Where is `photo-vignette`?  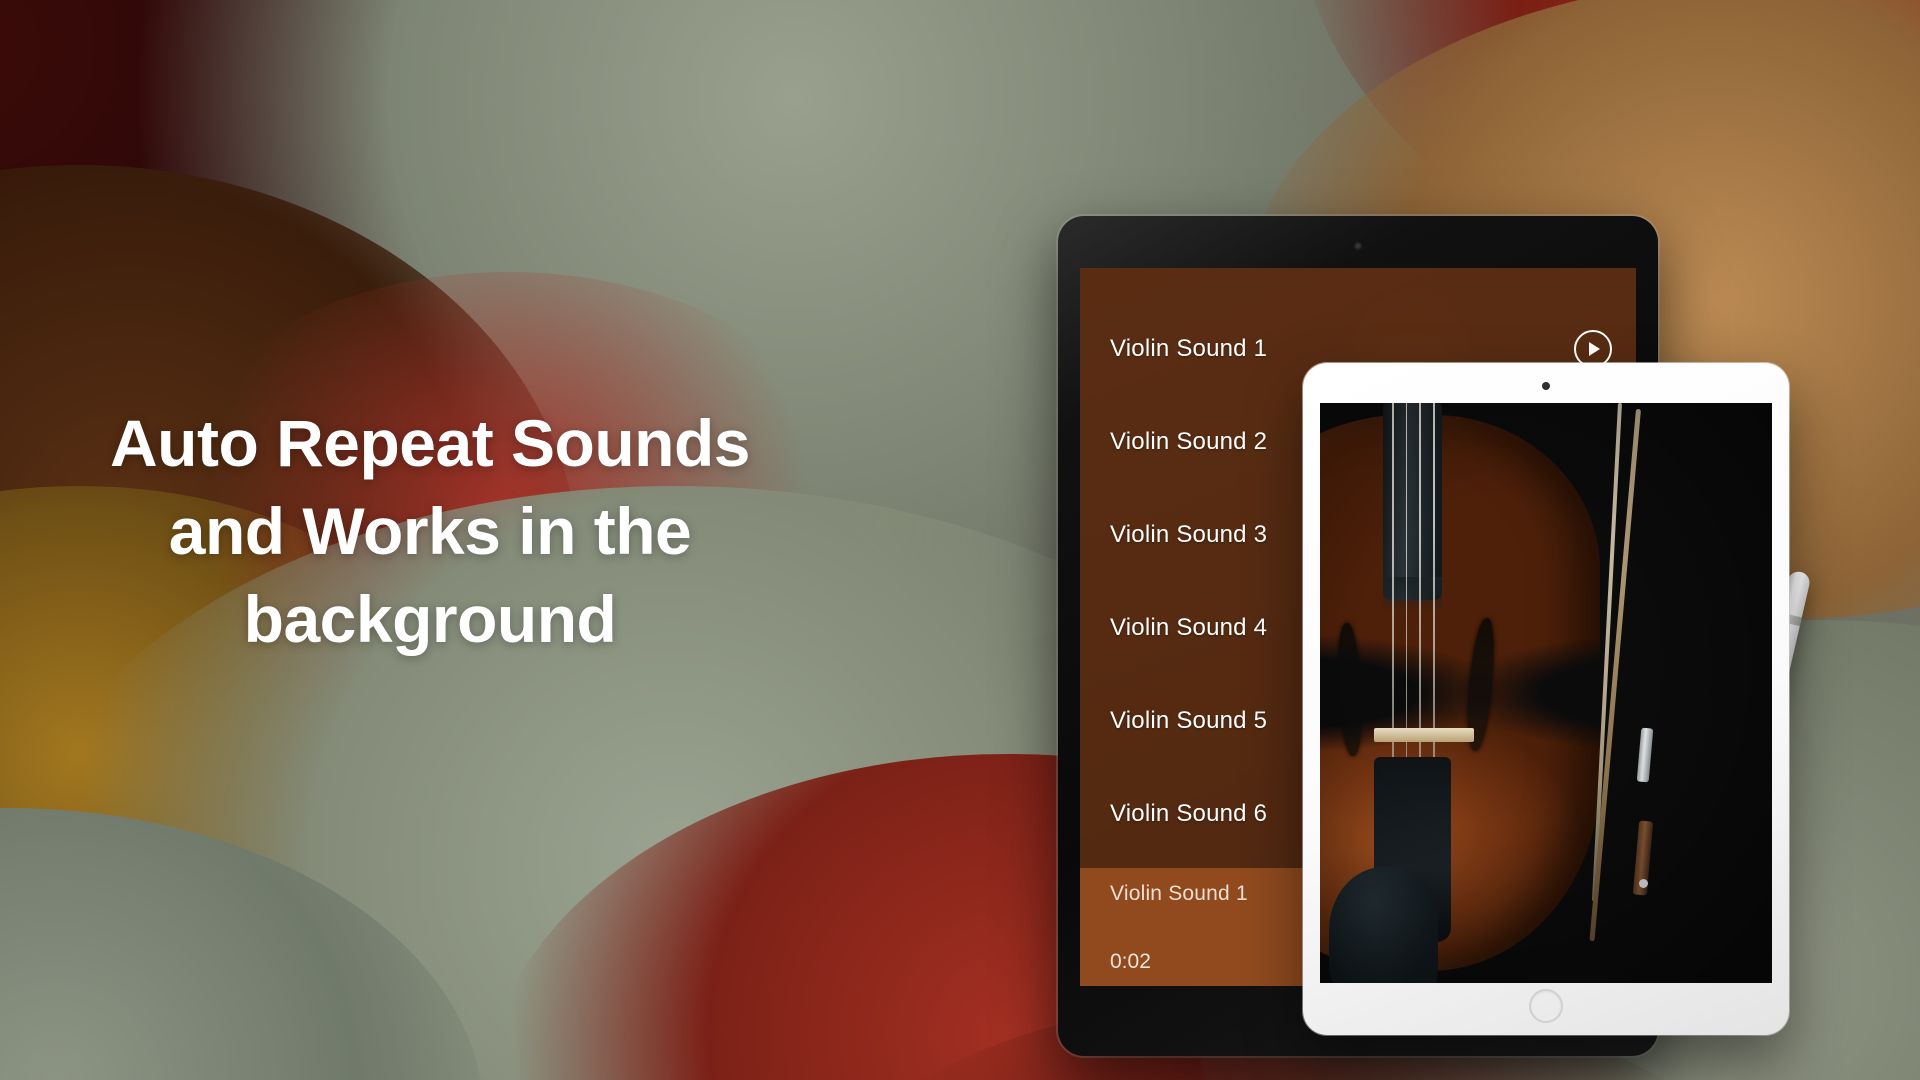
photo-vignette is located at coordinates (1546, 693).